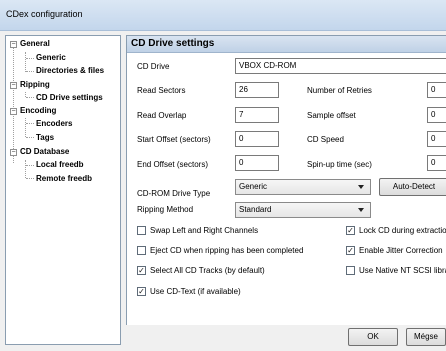 Image resolution: width=446 pixels, height=351 pixels. What do you see at coordinates (350, 250) in the screenshot?
I see `jitter-correction-checkbox: ✓` at bounding box center [350, 250].